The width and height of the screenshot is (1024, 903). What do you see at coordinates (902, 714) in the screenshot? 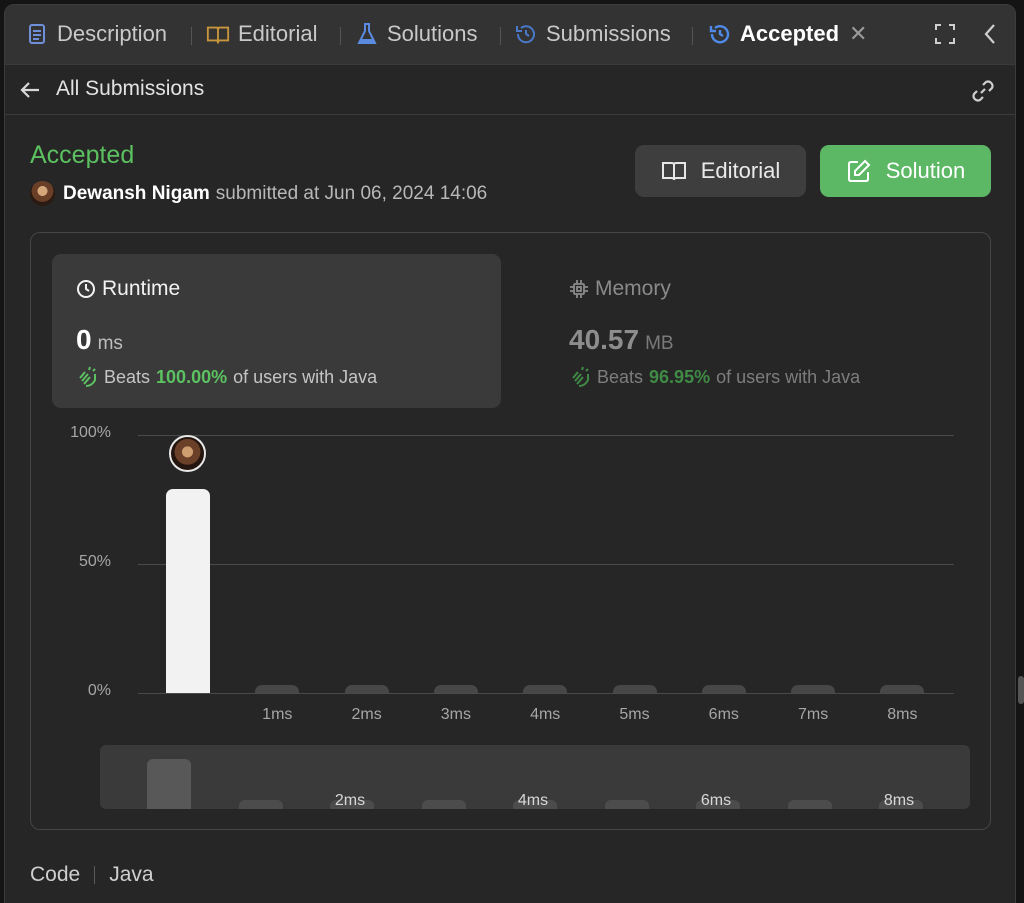
I see `x-tick-label: 8ms` at bounding box center [902, 714].